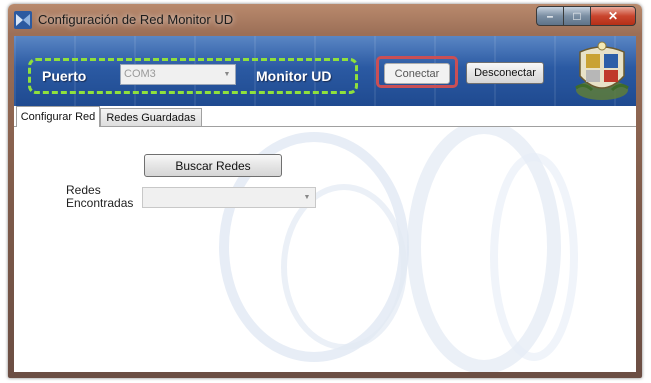 The height and width of the screenshot is (383, 651). I want to click on found-networks-label-line2: Encontradas, so click(100, 203).